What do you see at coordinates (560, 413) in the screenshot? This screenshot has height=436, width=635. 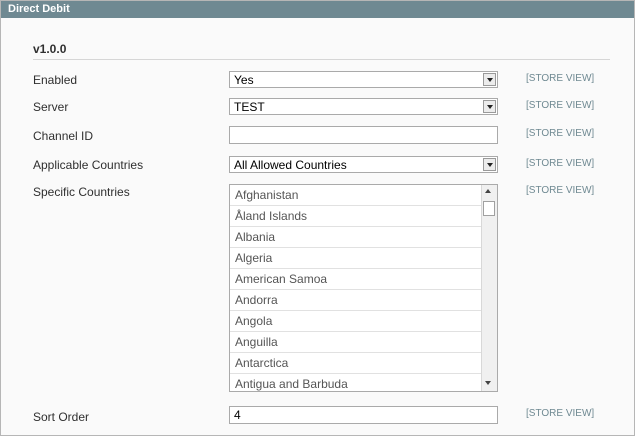 I see `sort-order-scope-label: [STORE VIEW]` at bounding box center [560, 413].